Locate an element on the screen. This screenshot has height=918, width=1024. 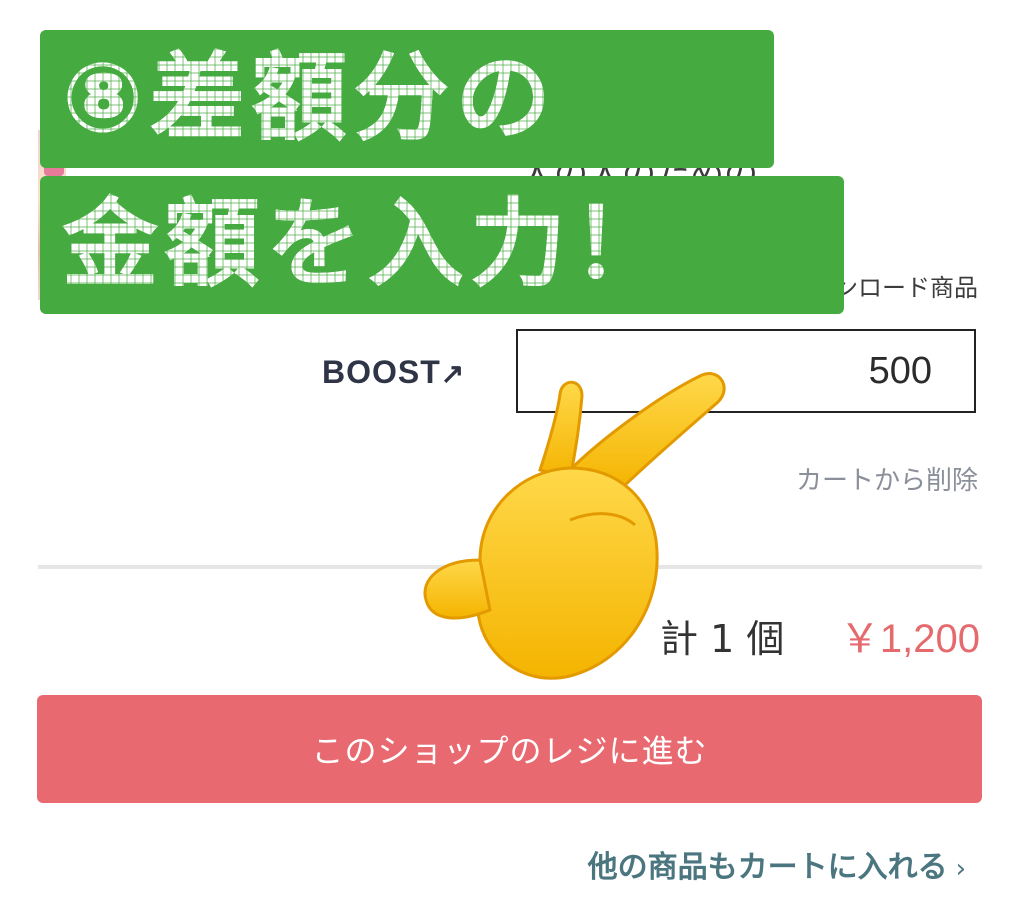
checkout-button: このショップのレジに進む is located at coordinates (509, 749).